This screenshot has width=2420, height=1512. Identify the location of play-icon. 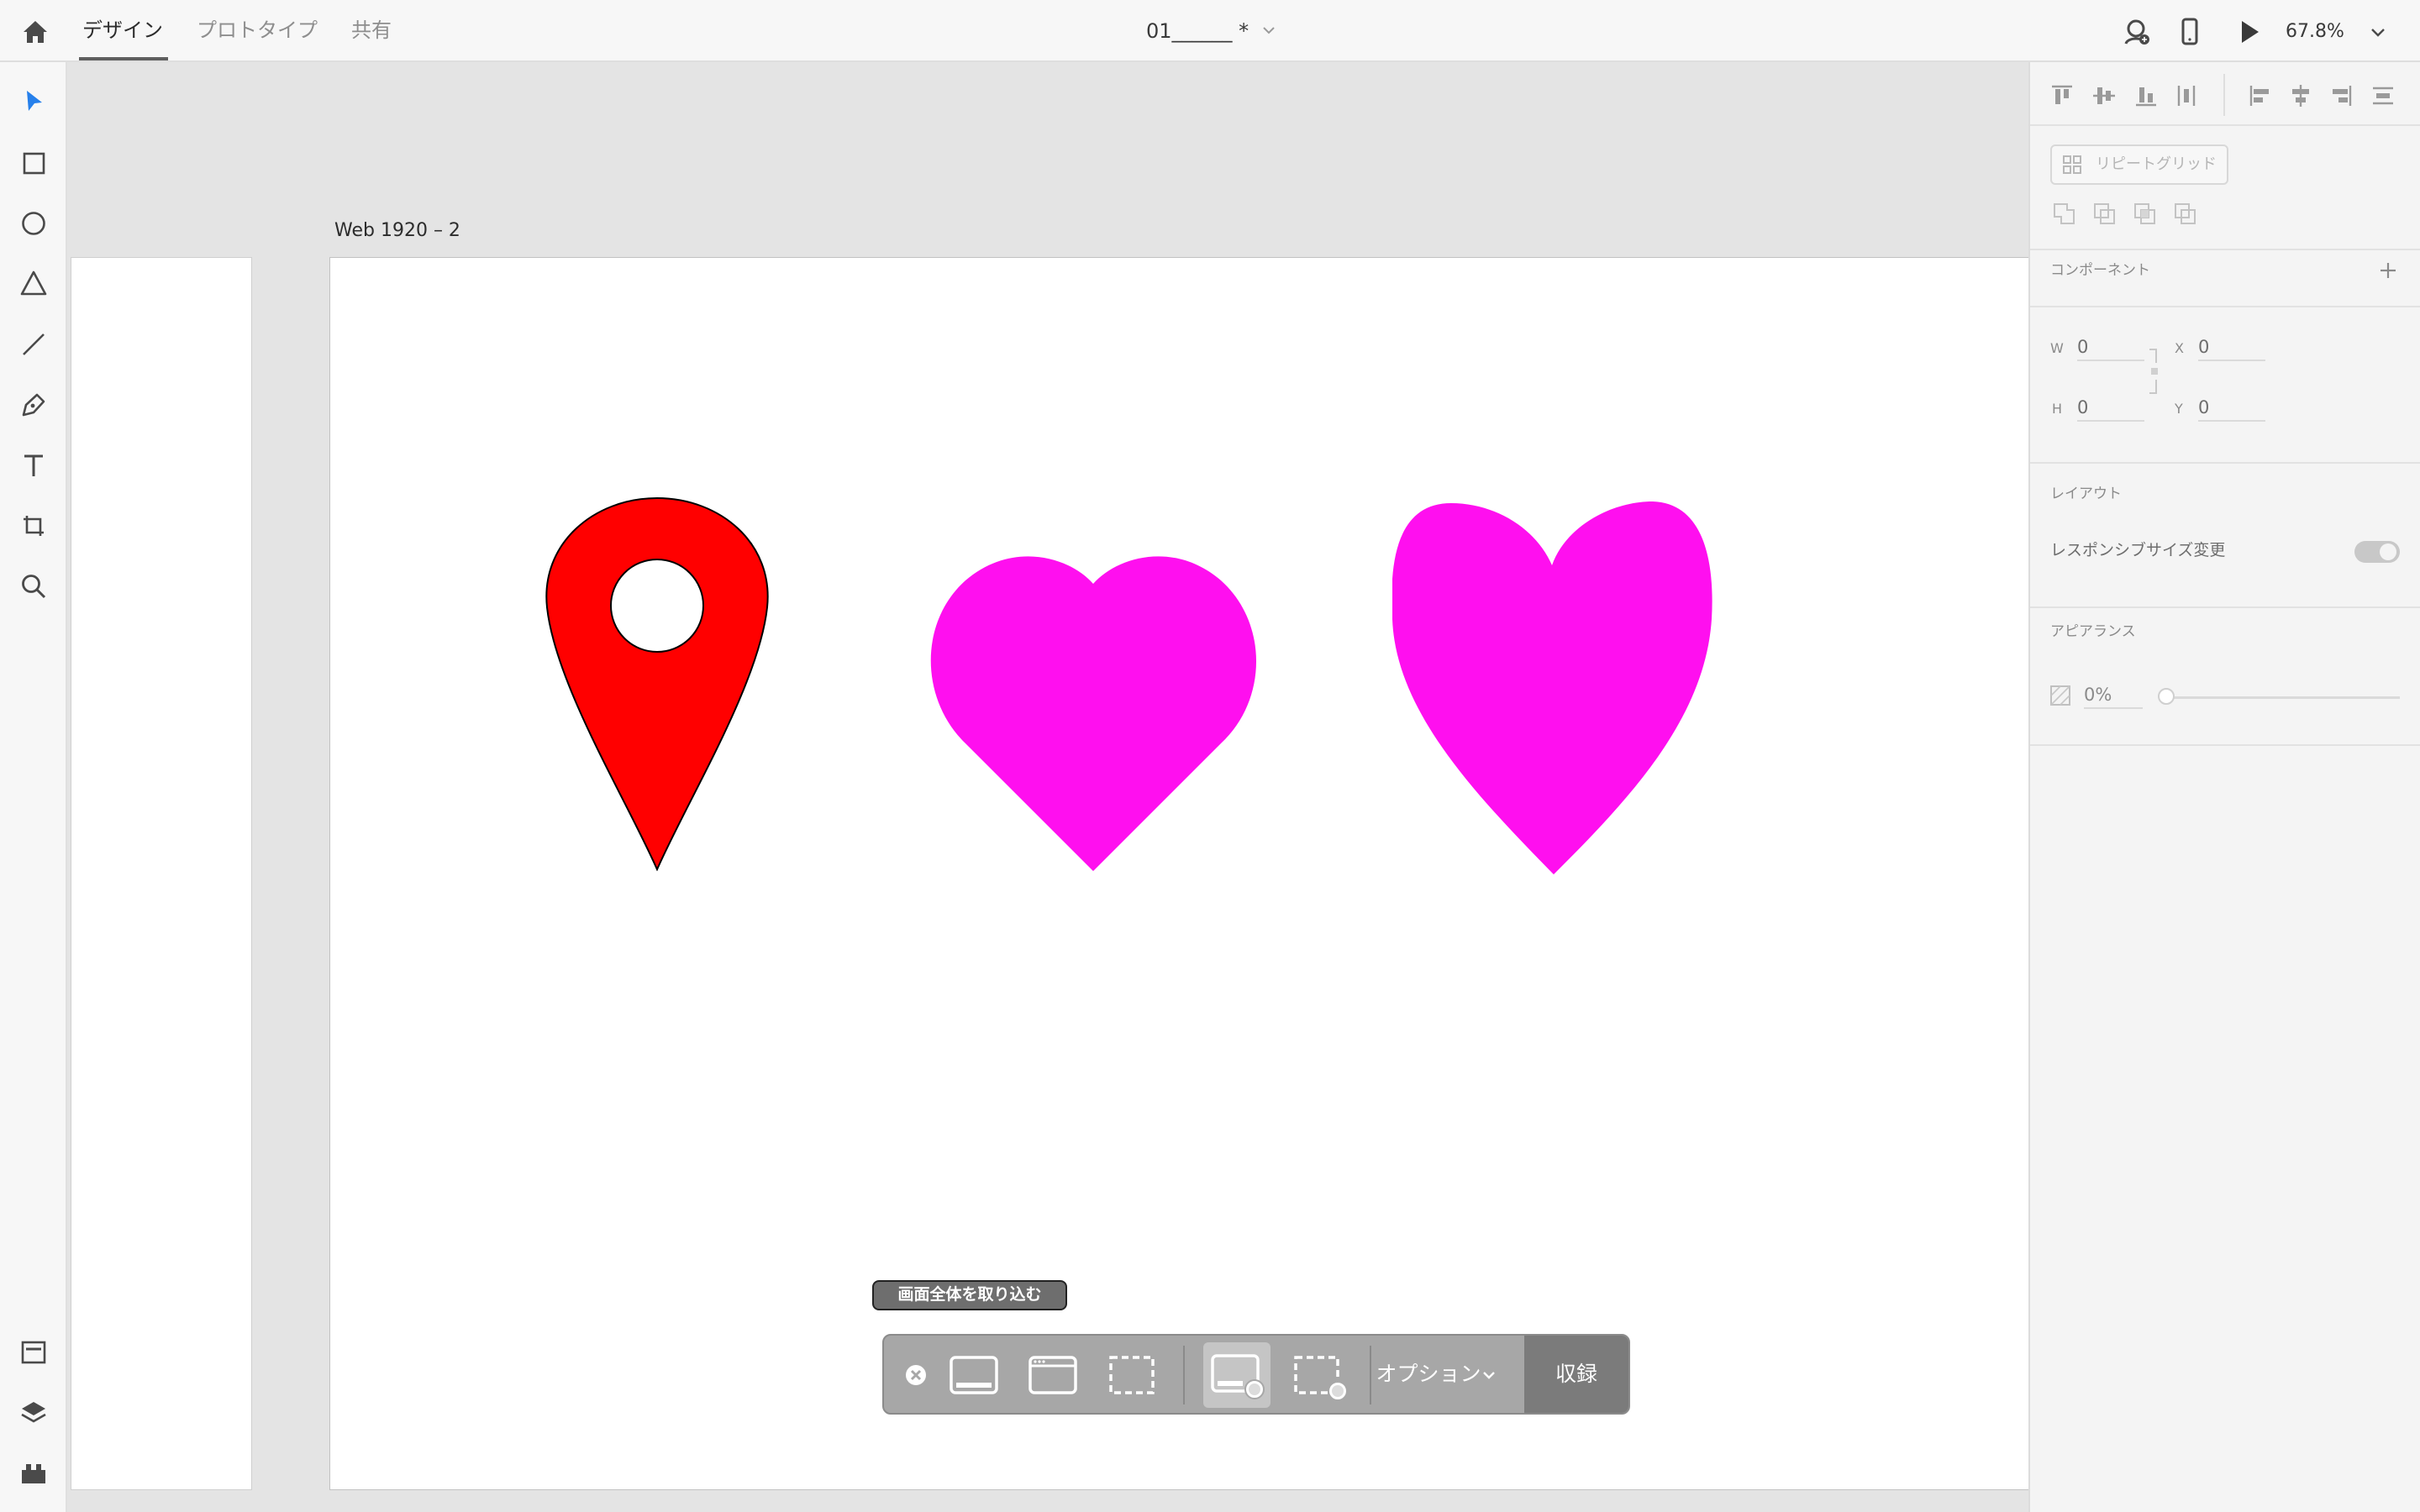
(2248, 32).